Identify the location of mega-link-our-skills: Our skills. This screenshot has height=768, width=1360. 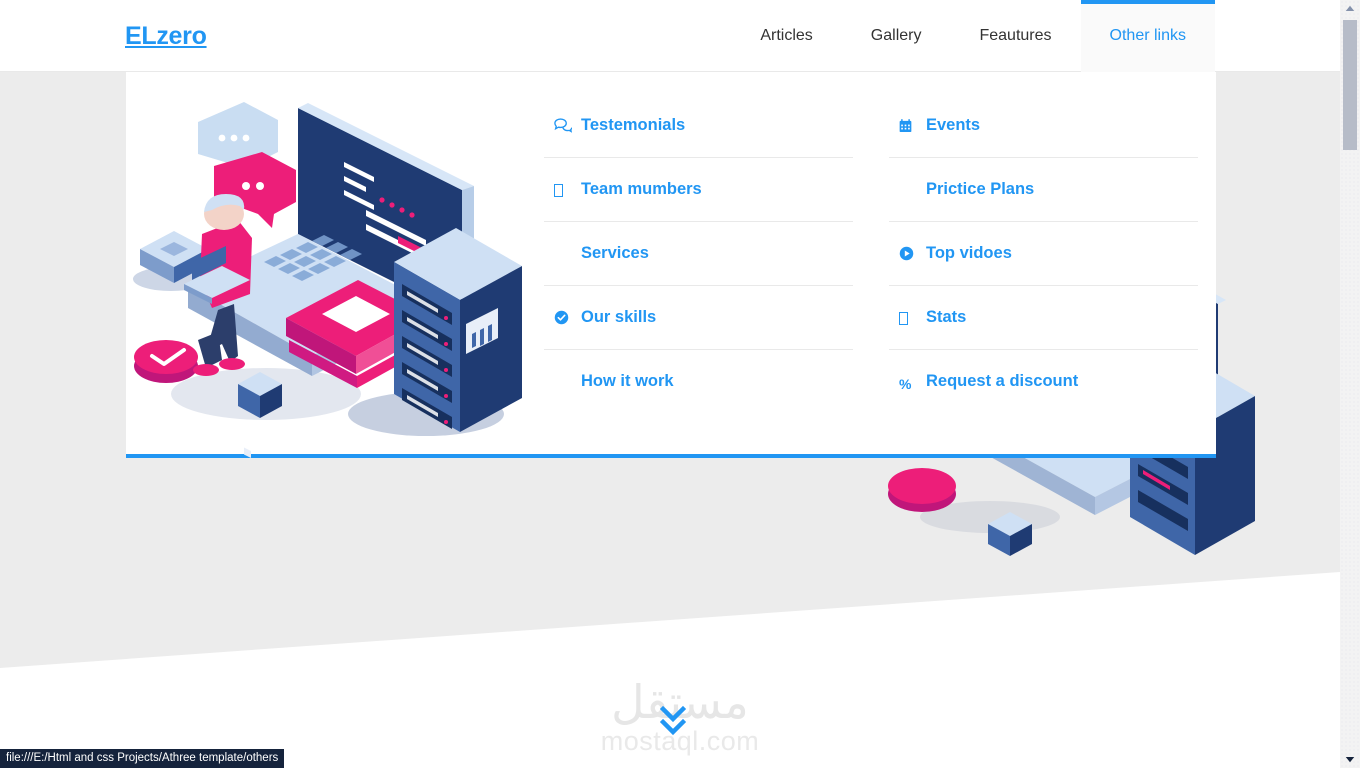
(698, 317).